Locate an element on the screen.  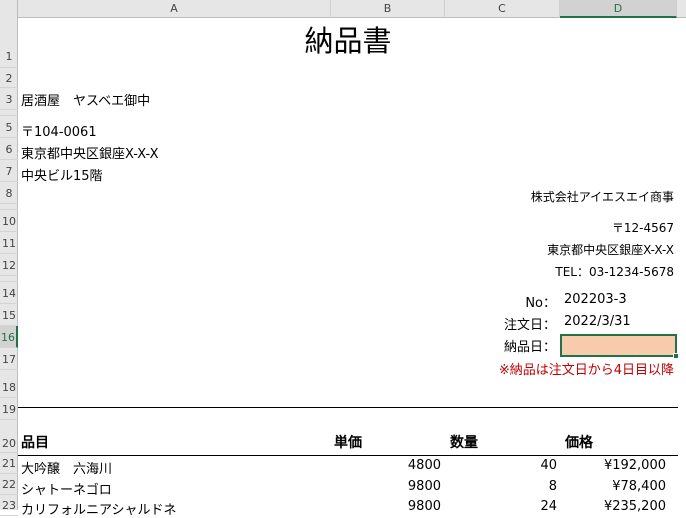
document-title: 納品書 is located at coordinates (348, 39).